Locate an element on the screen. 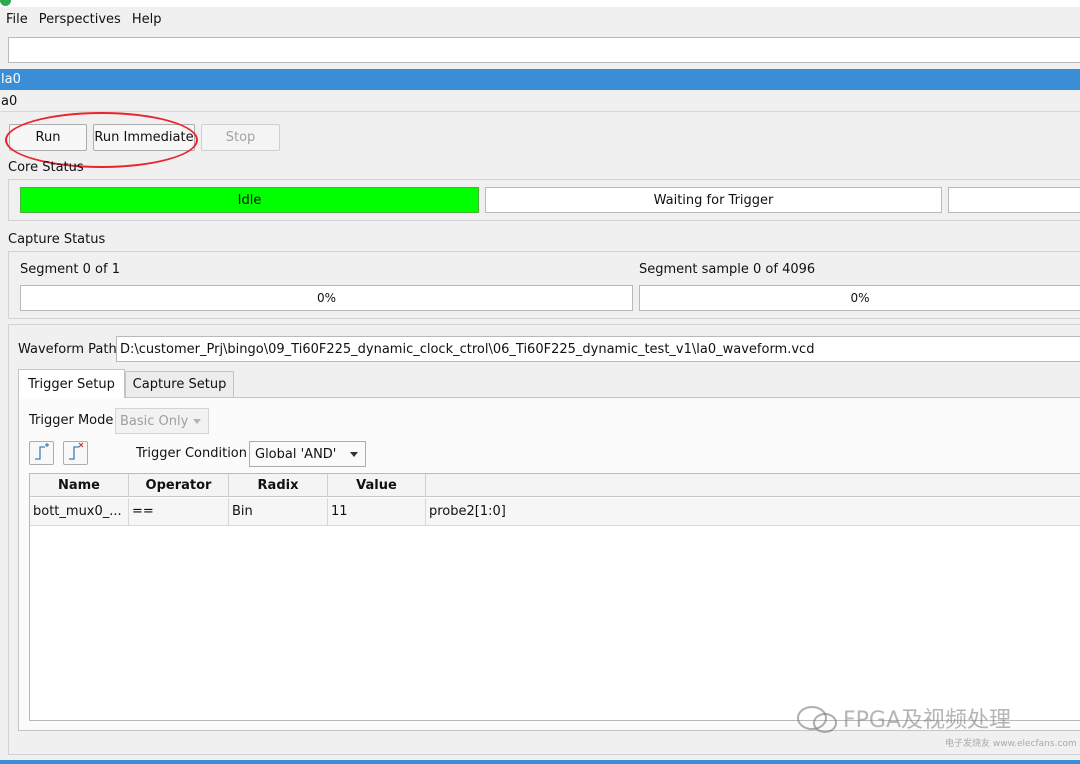 The width and height of the screenshot is (1080, 764). menu-help: Help is located at coordinates (147, 19).